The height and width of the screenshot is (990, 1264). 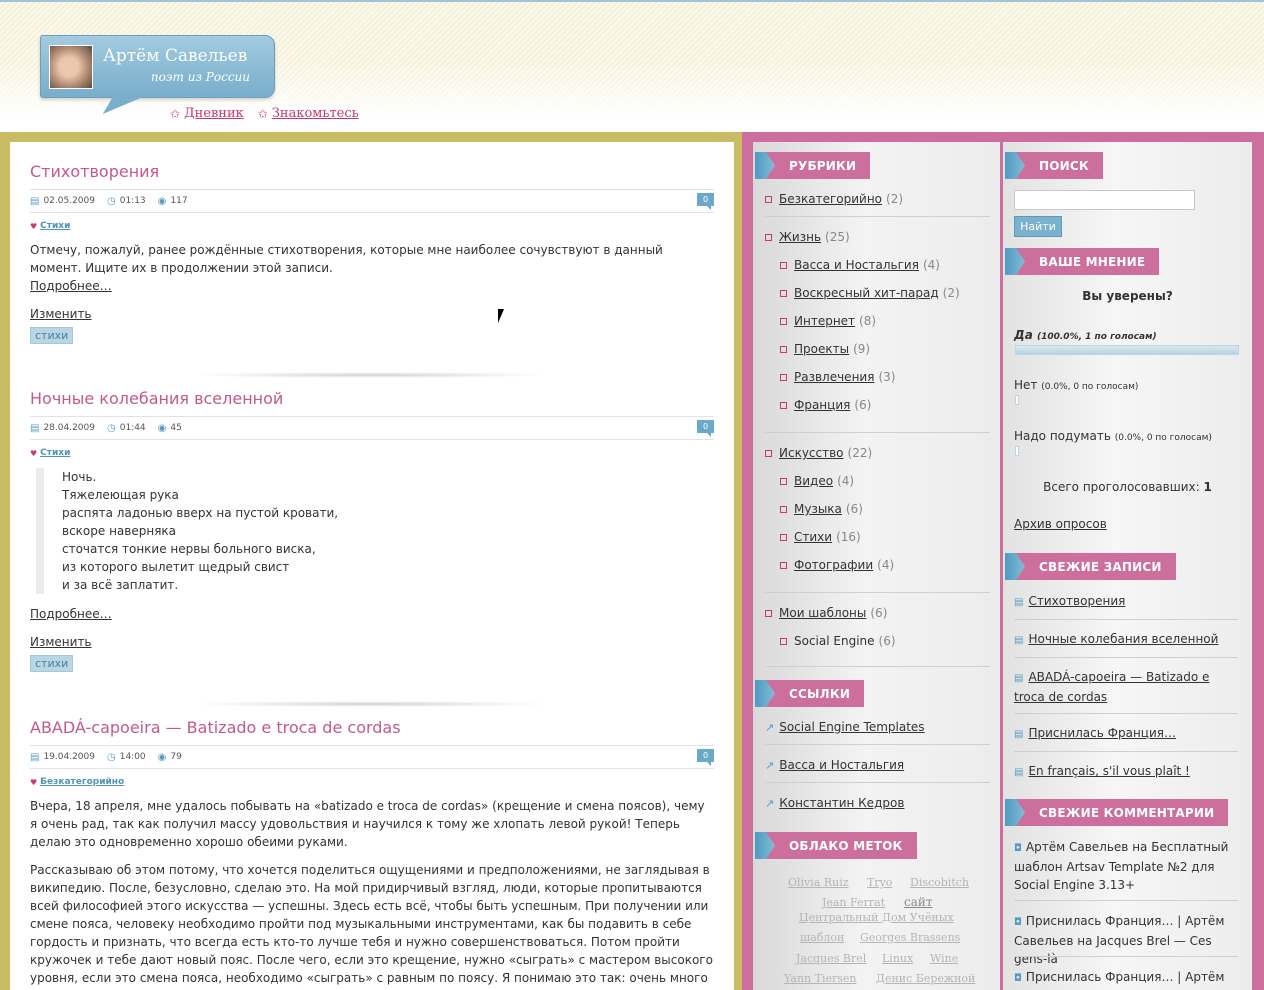 What do you see at coordinates (897, 958) in the screenshot?
I see `tag-cloud-link: Linux` at bounding box center [897, 958].